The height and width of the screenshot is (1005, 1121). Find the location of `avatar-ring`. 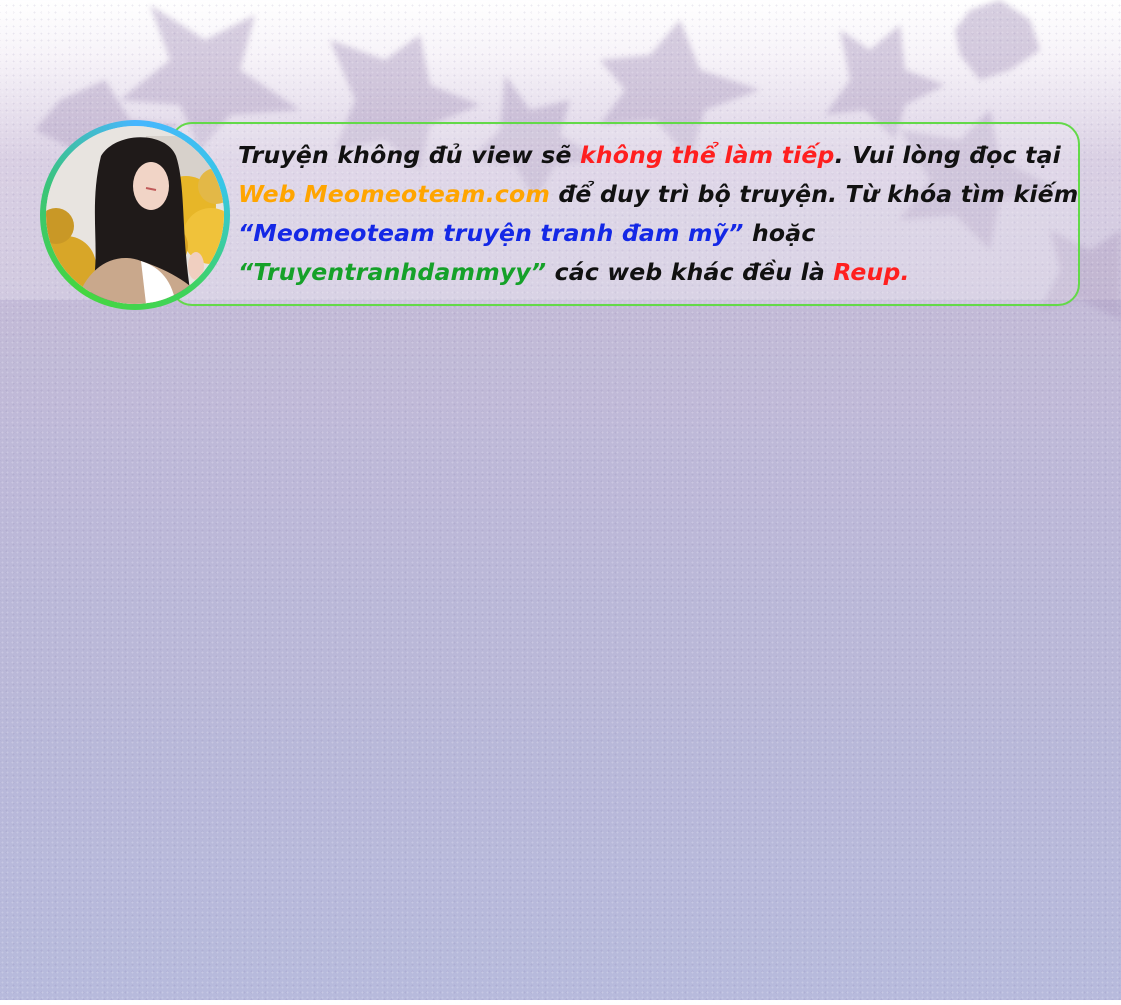

avatar-ring is located at coordinates (135, 215).